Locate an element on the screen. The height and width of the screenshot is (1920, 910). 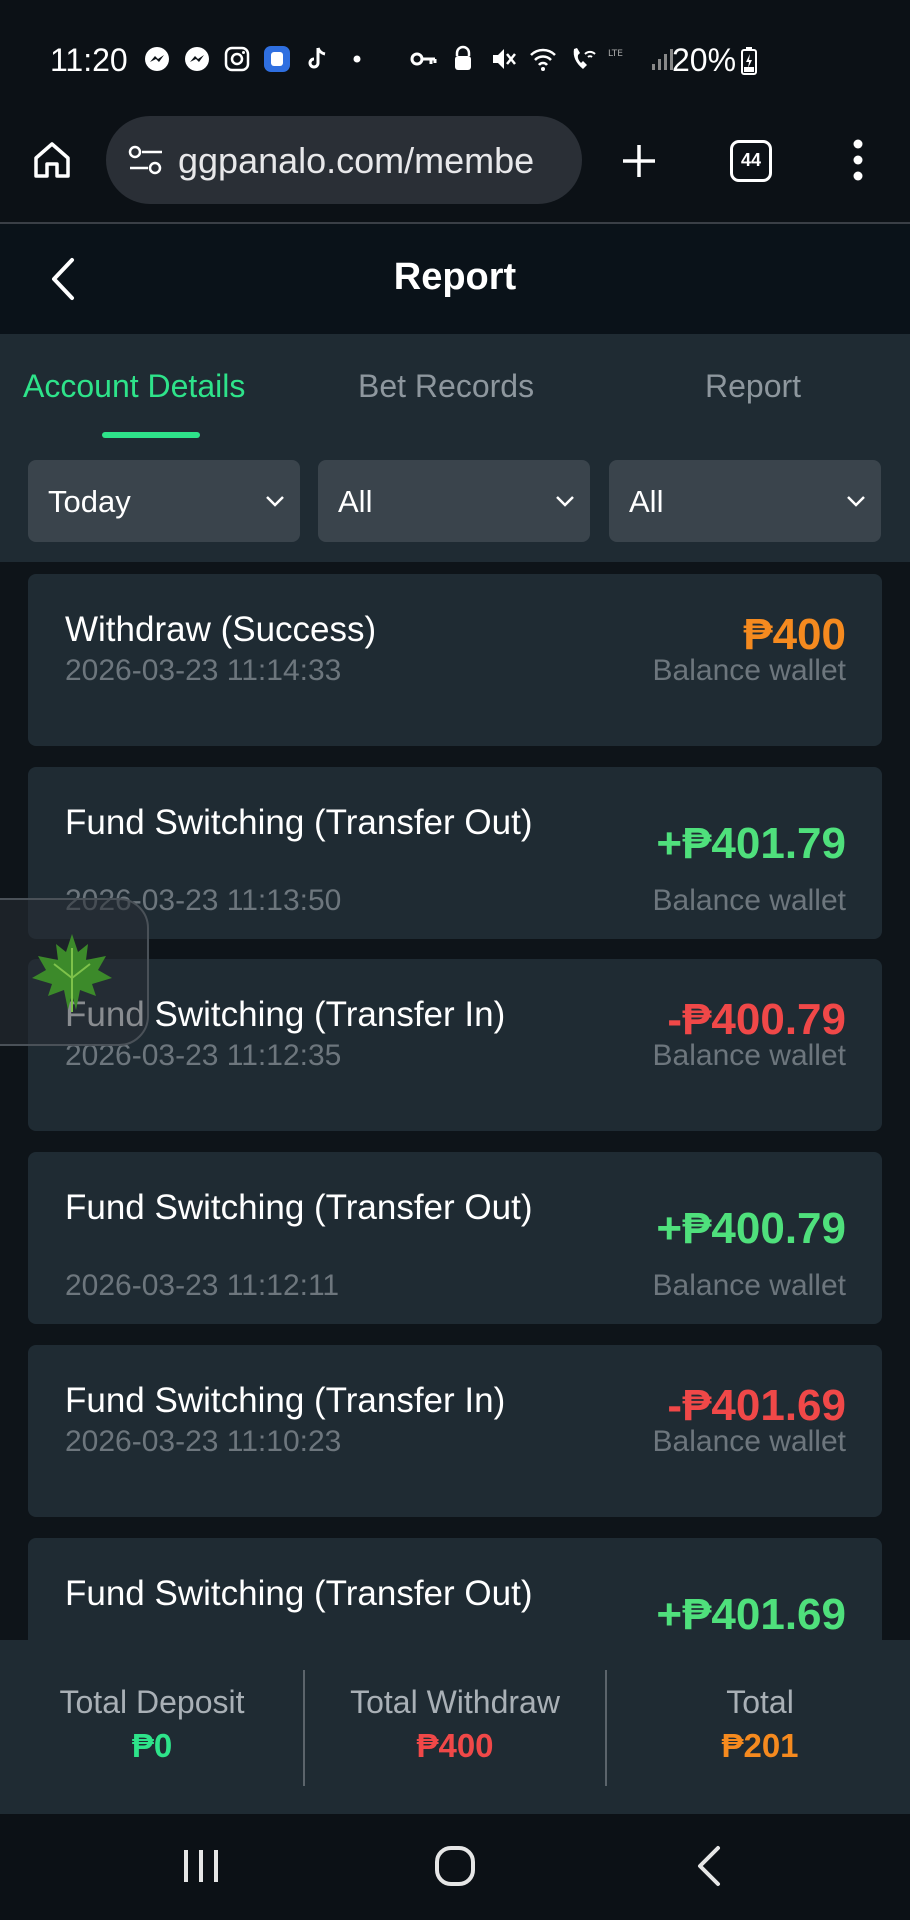
status-bar: 11:20 LTE 20% is located at coordinates (455, 56).